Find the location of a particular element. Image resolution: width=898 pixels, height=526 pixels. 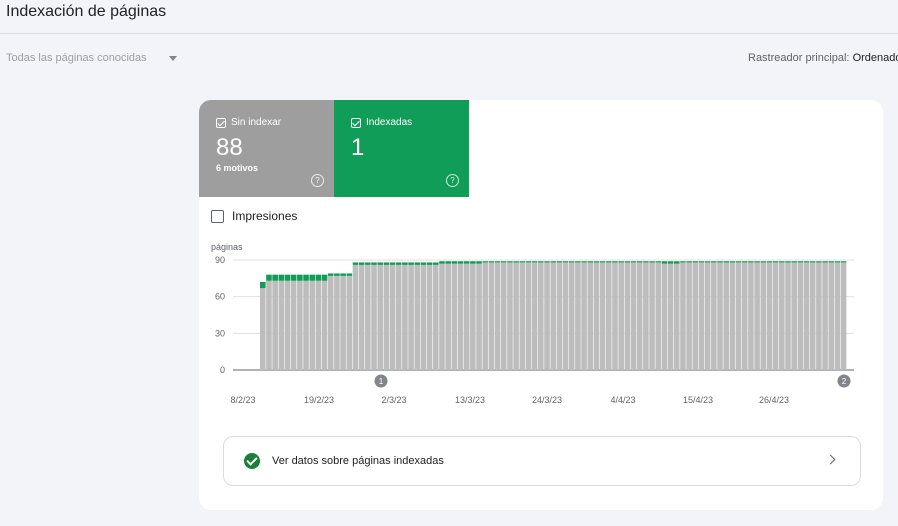

crawler-selector: Rastreador principal: Ordenador is located at coordinates (823, 58).